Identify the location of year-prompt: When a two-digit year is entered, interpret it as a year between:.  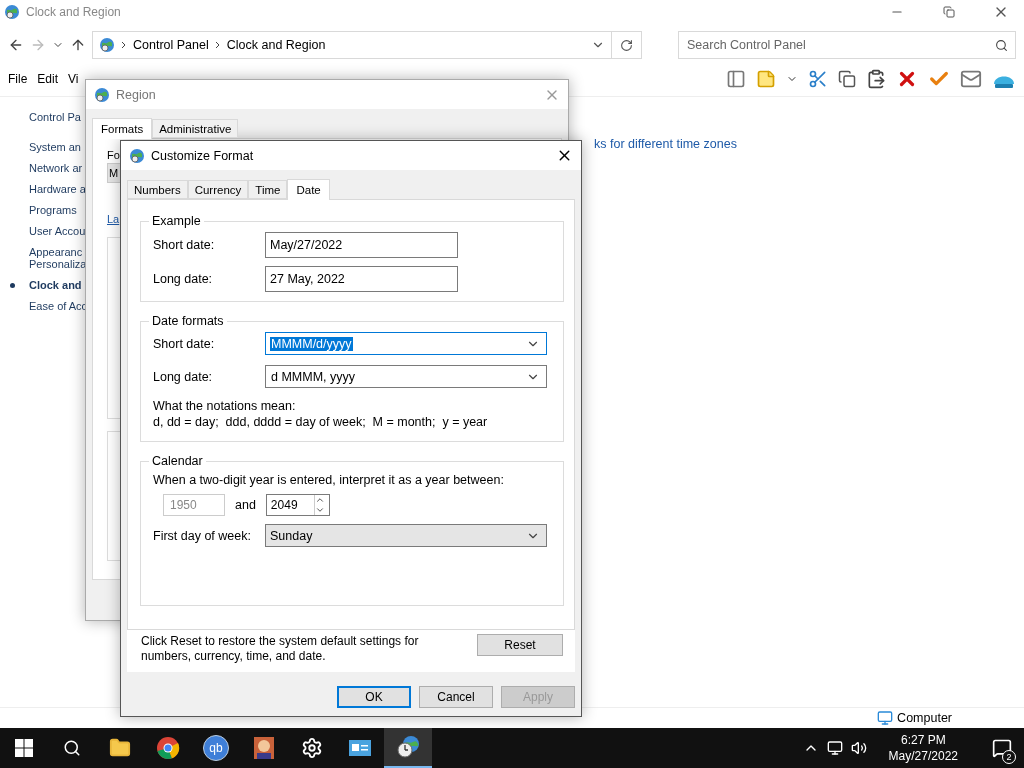
(329, 480).